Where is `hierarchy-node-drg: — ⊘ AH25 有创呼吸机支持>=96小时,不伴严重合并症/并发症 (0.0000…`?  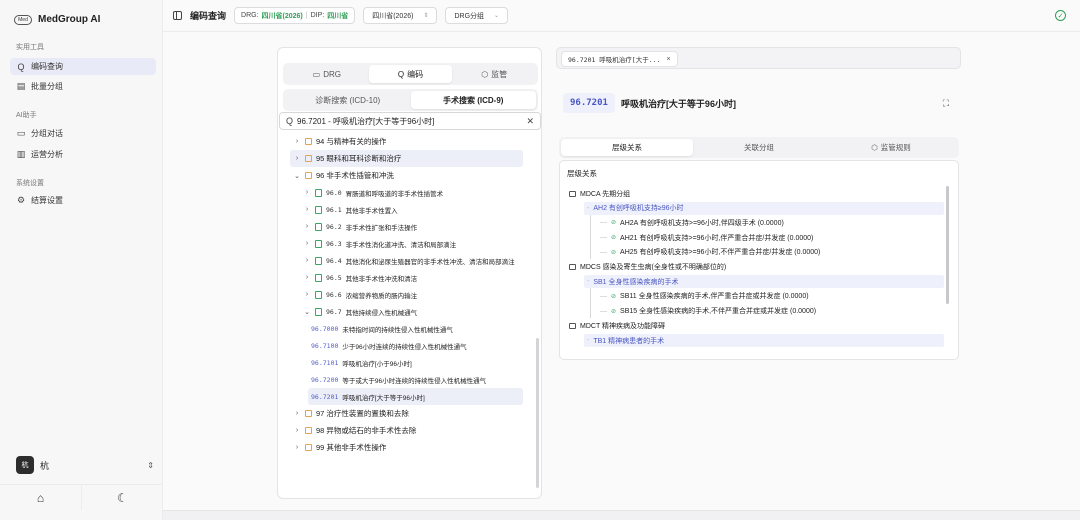 hierarchy-node-drg: — ⊘ AH25 有创呼吸机支持>=96小时,不伴严重合并症/并发症 (0.0000… is located at coordinates (710, 252).